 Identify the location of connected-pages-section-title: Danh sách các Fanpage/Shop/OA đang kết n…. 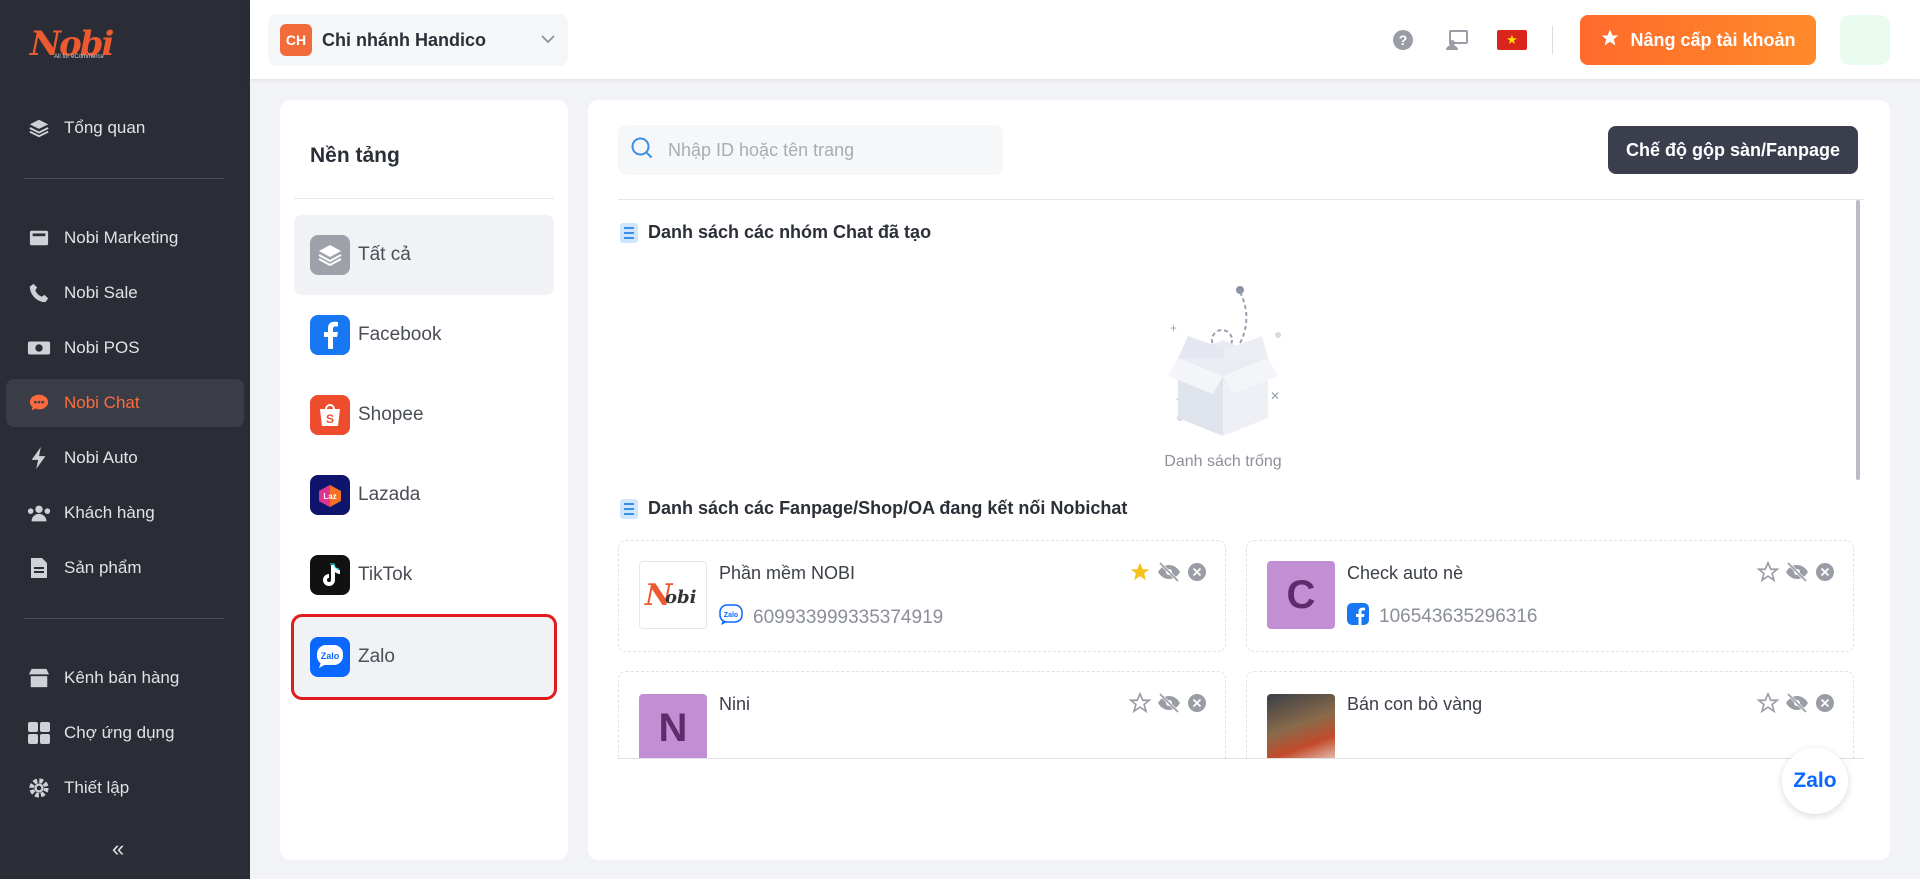
(873, 508).